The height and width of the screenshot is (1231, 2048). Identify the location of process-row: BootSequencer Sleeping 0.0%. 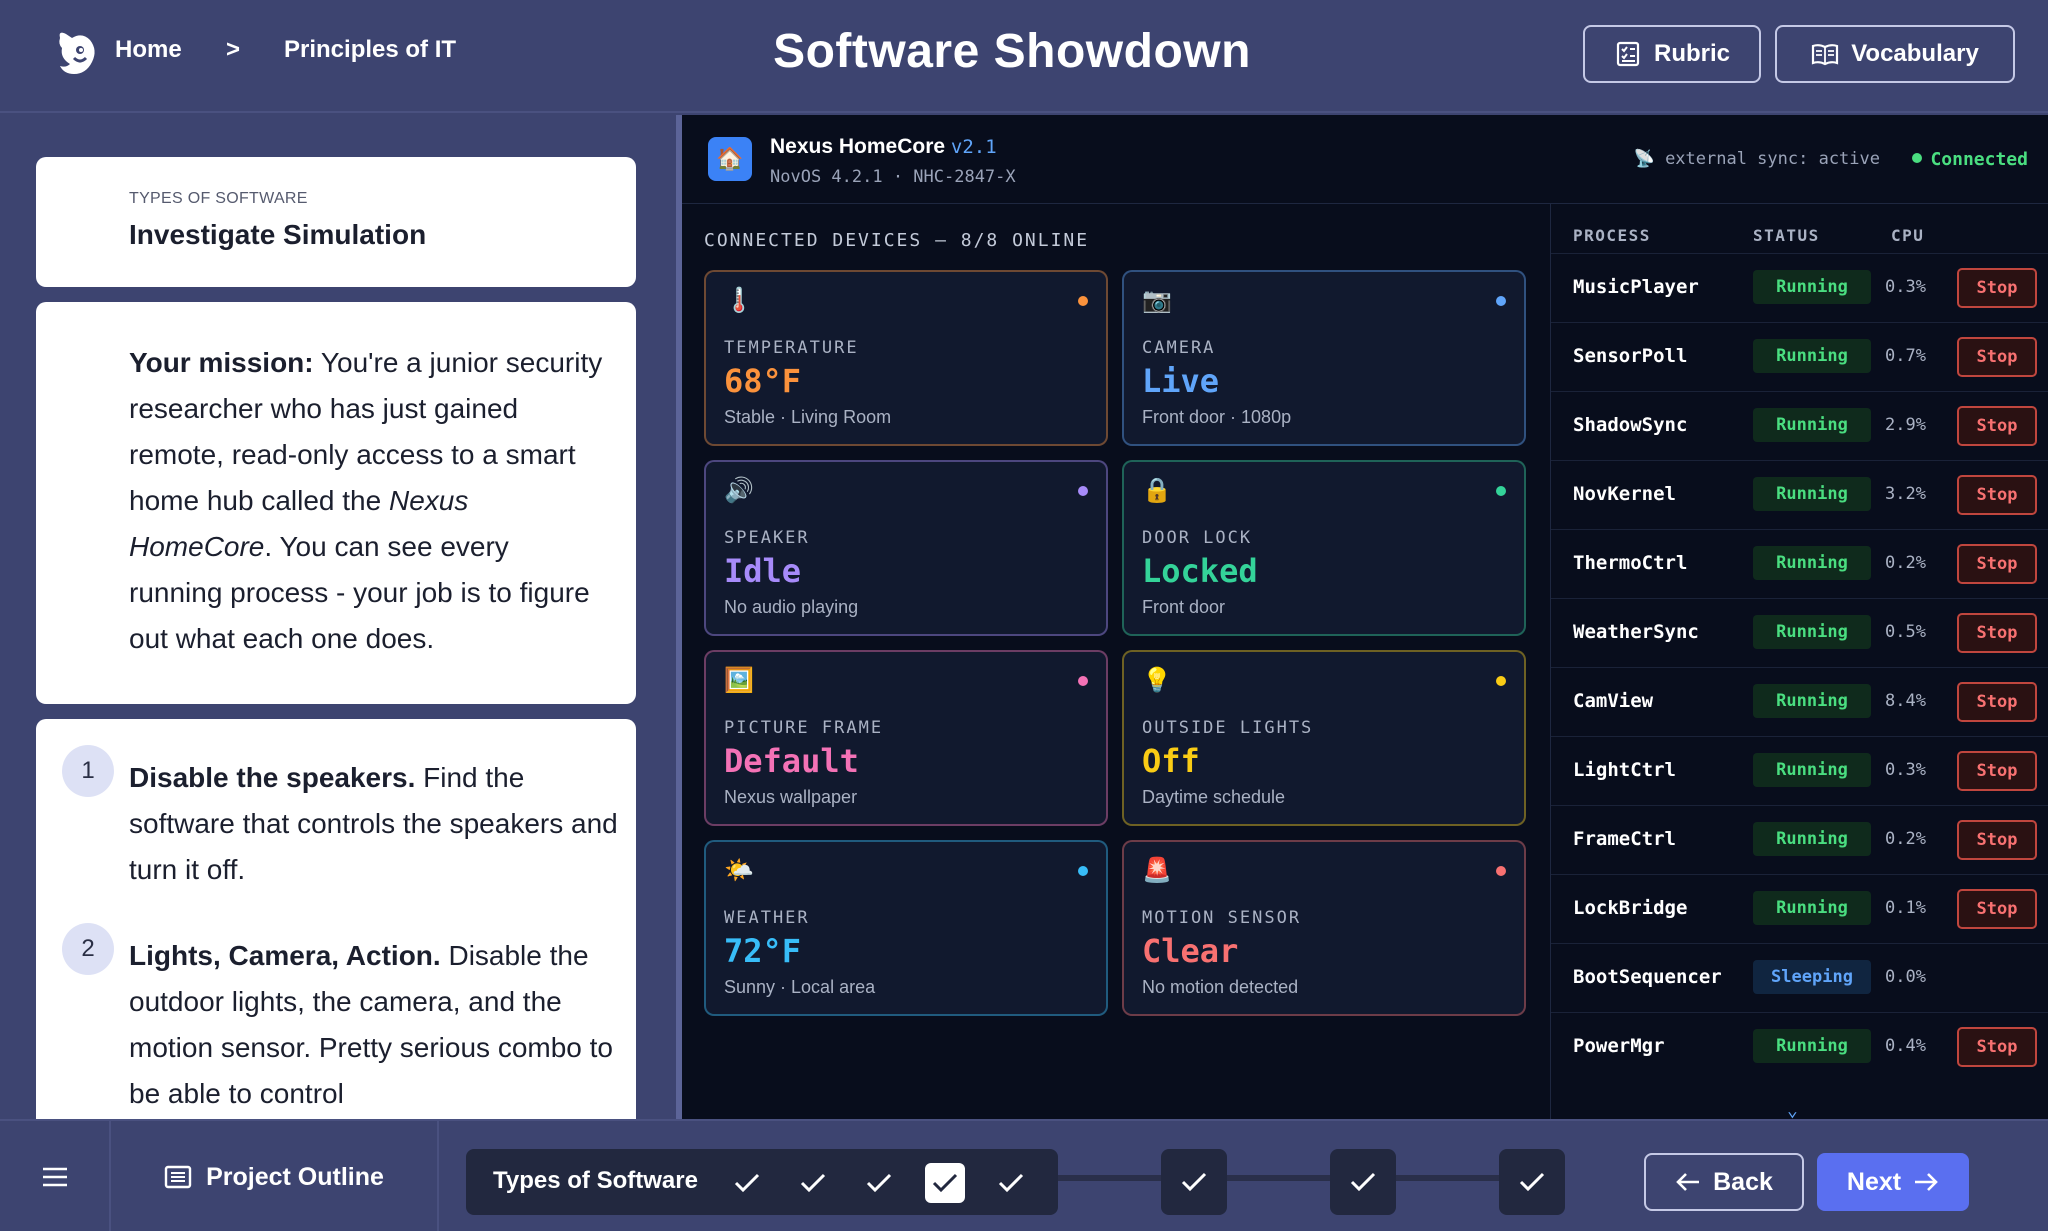
(1799, 977).